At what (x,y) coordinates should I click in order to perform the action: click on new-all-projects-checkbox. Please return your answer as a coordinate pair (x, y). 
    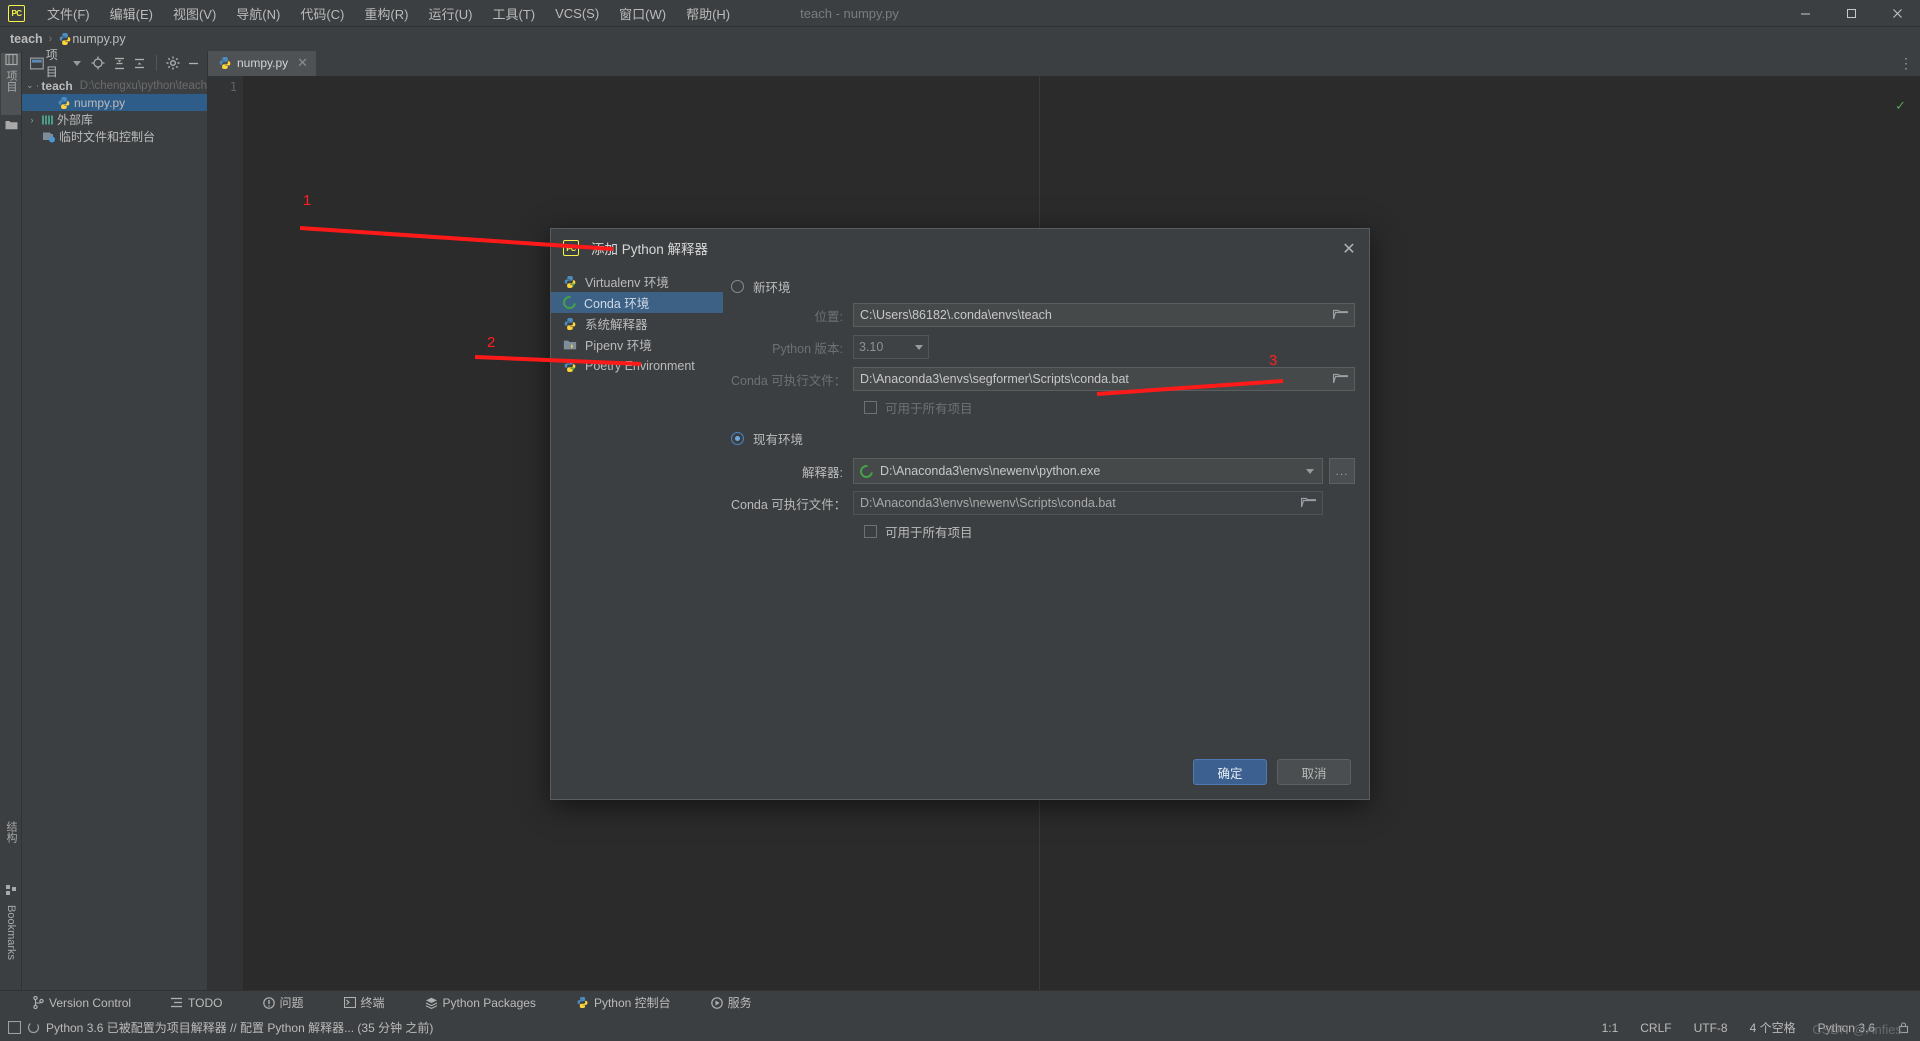
    Looking at the image, I should click on (870, 407).